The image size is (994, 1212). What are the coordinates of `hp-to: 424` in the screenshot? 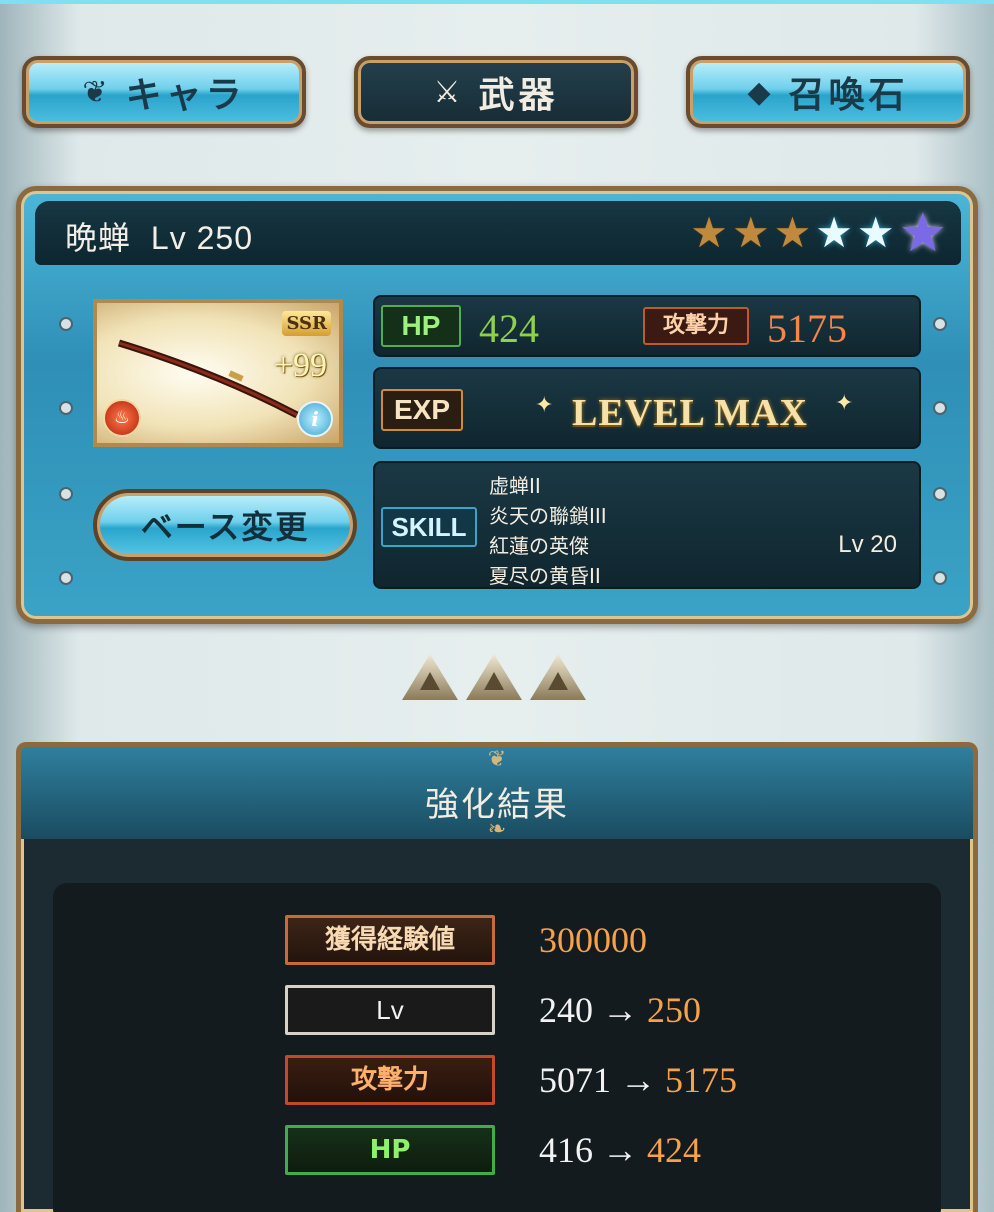 It's located at (674, 1150).